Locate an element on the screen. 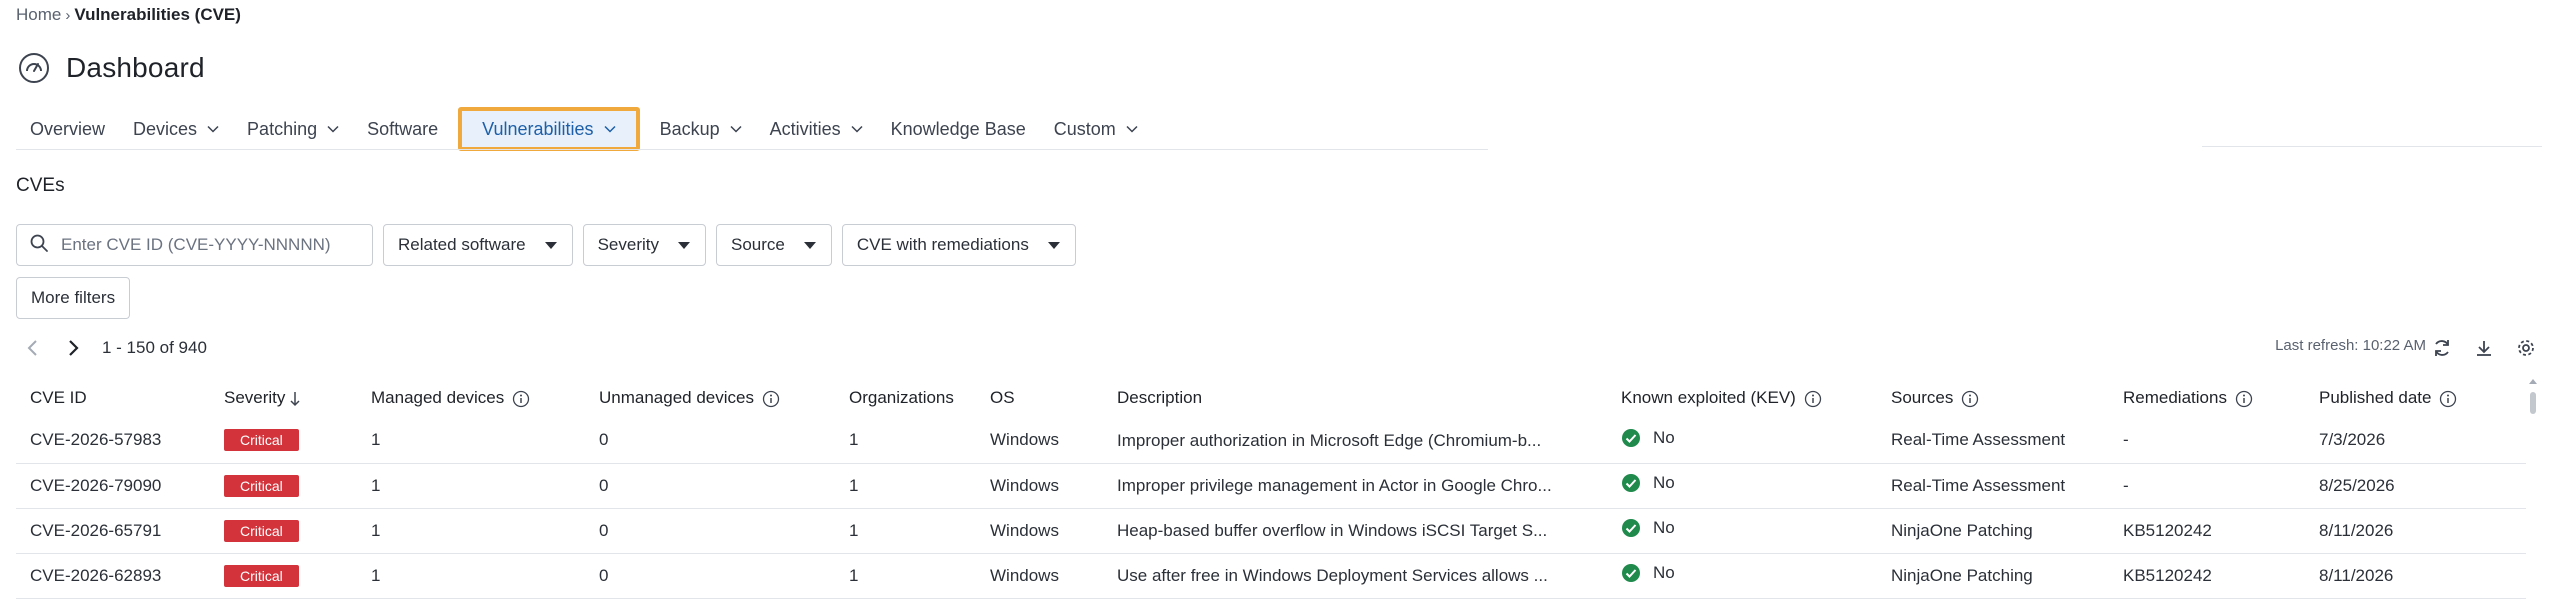 This screenshot has height=610, width=2560. col-header-kev: Known exploited (KEV) is located at coordinates (1756, 398).